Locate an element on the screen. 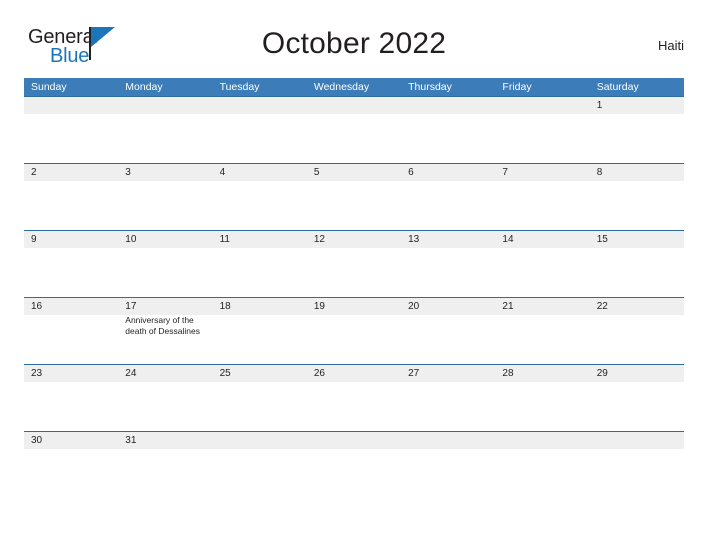  day-number: 19 is located at coordinates (319, 306).